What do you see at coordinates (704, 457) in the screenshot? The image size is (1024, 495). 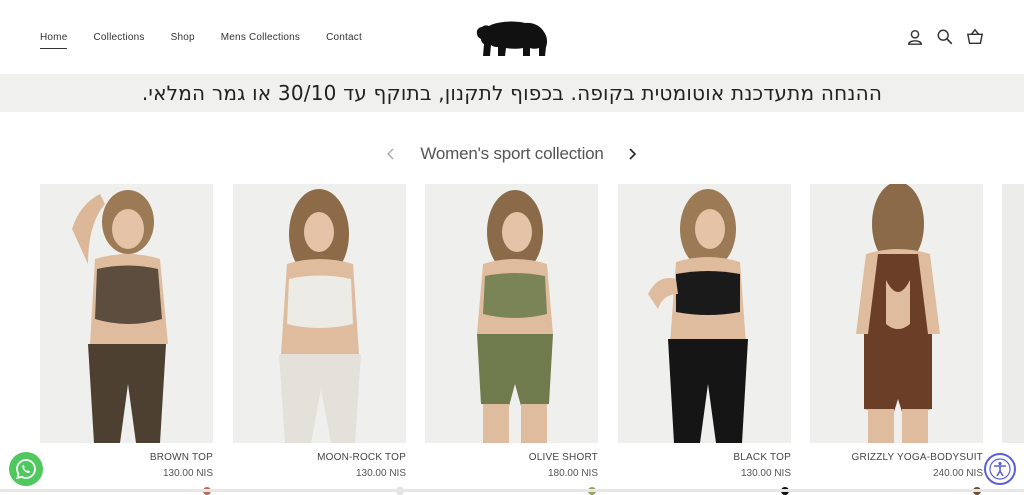 I see `product-name: BLACK TOP` at bounding box center [704, 457].